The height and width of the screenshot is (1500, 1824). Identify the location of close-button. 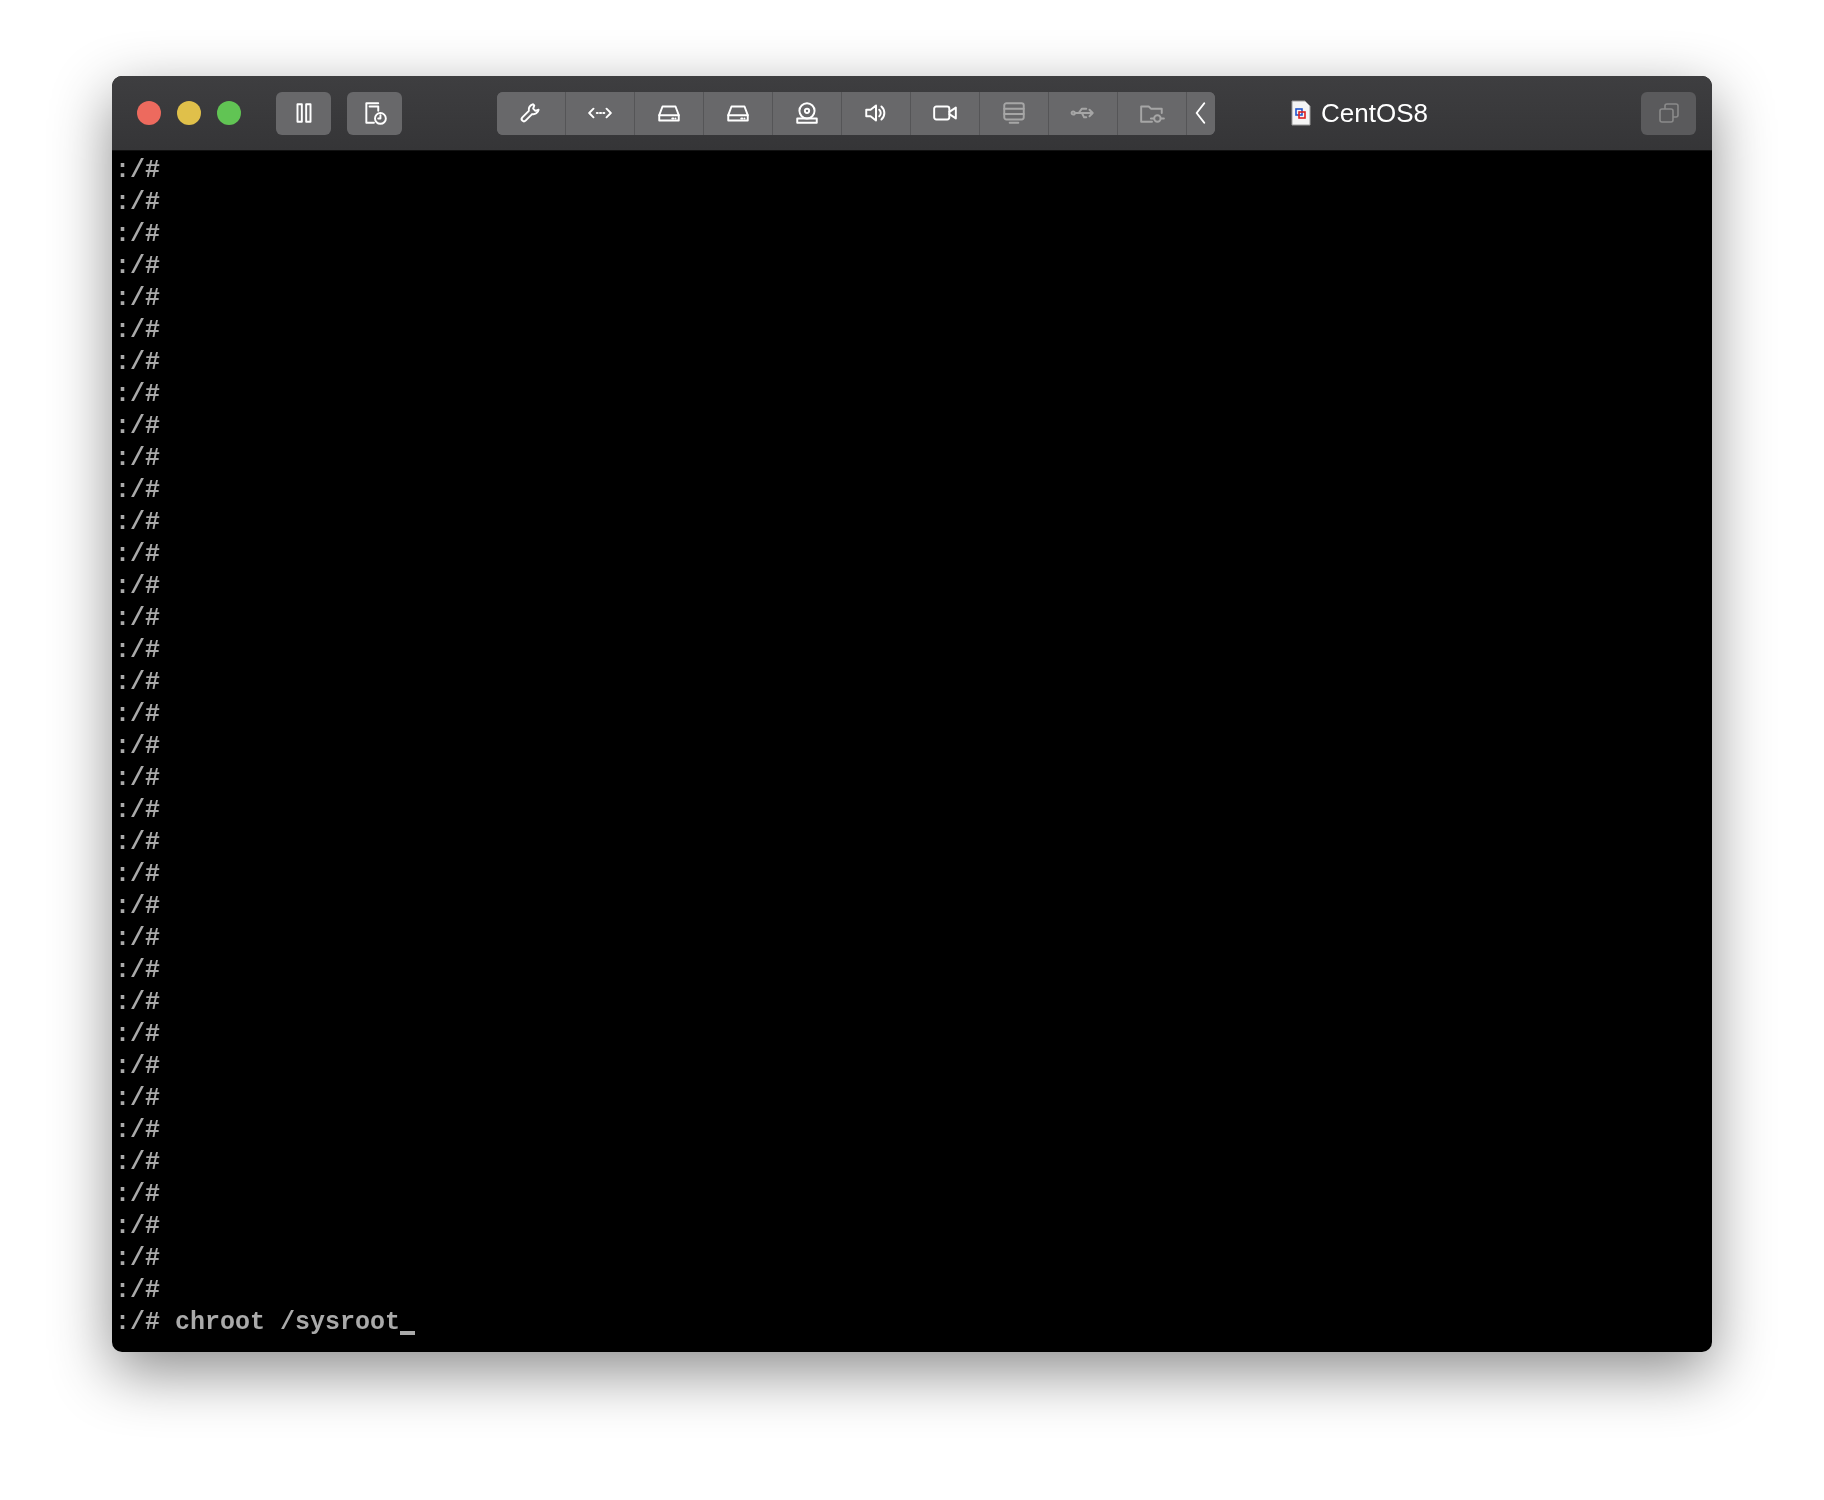
(149, 113).